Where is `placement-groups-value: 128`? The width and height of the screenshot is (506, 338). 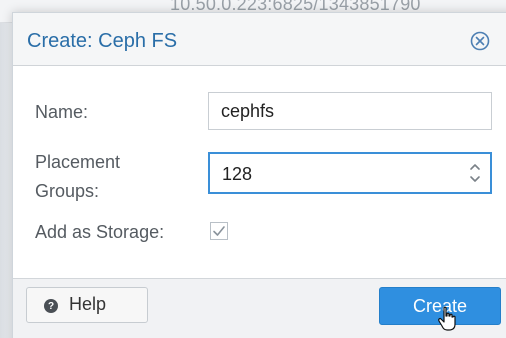 placement-groups-value: 128 is located at coordinates (237, 174).